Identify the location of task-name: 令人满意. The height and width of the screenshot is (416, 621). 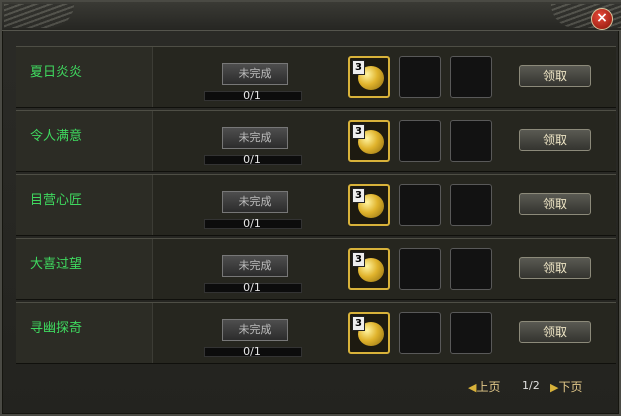
(56, 136).